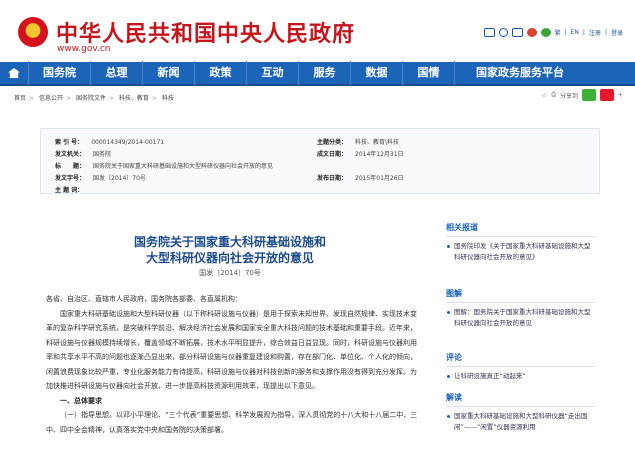 The height and width of the screenshot is (476, 635). What do you see at coordinates (69, 190) in the screenshot?
I see `info-keywords: 主 题 词：` at bounding box center [69, 190].